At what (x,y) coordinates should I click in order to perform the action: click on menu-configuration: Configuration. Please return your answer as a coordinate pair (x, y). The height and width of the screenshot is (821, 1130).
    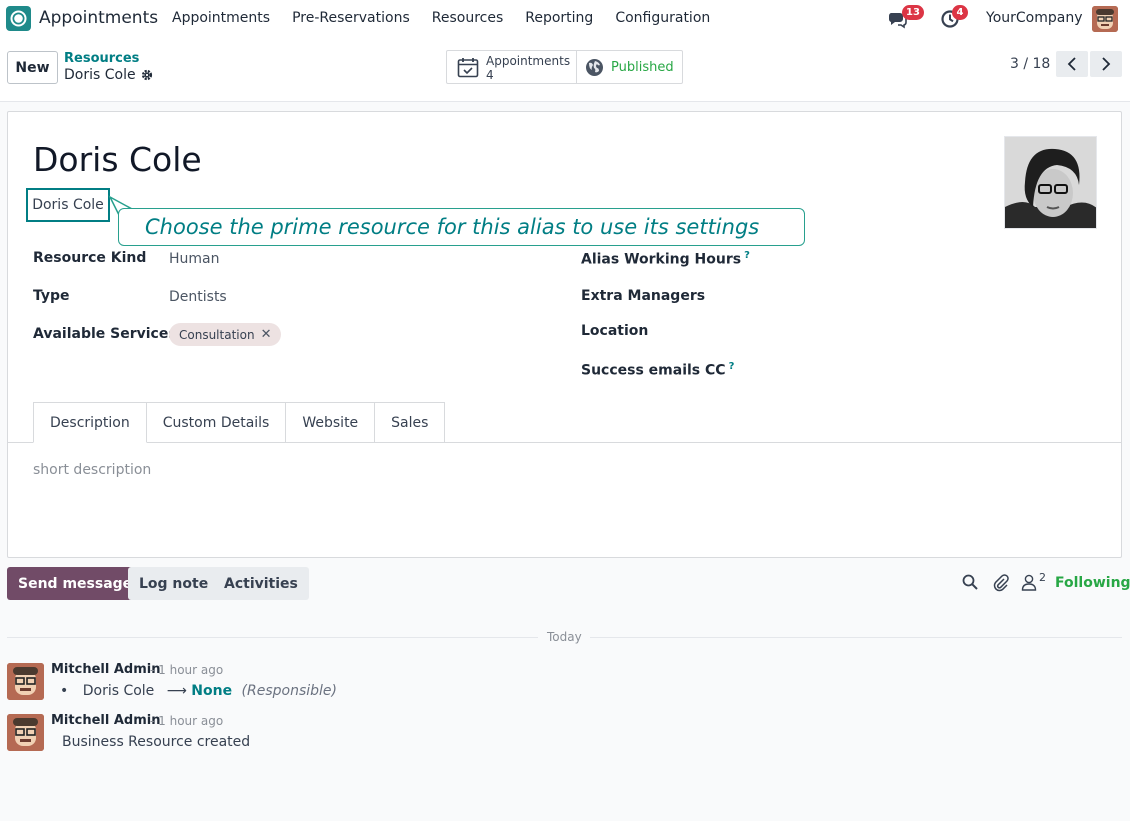
    Looking at the image, I should click on (662, 18).